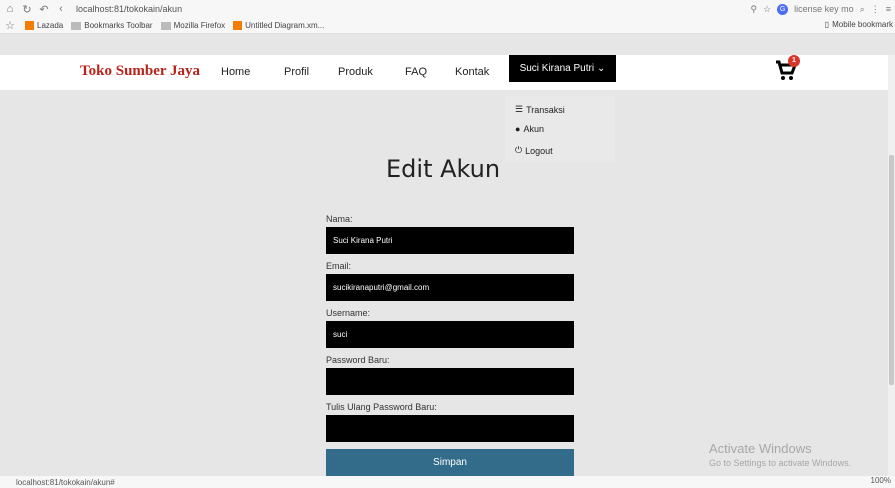  Describe the element at coordinates (61, 9) in the screenshot. I see `back-icon: ‹` at that location.